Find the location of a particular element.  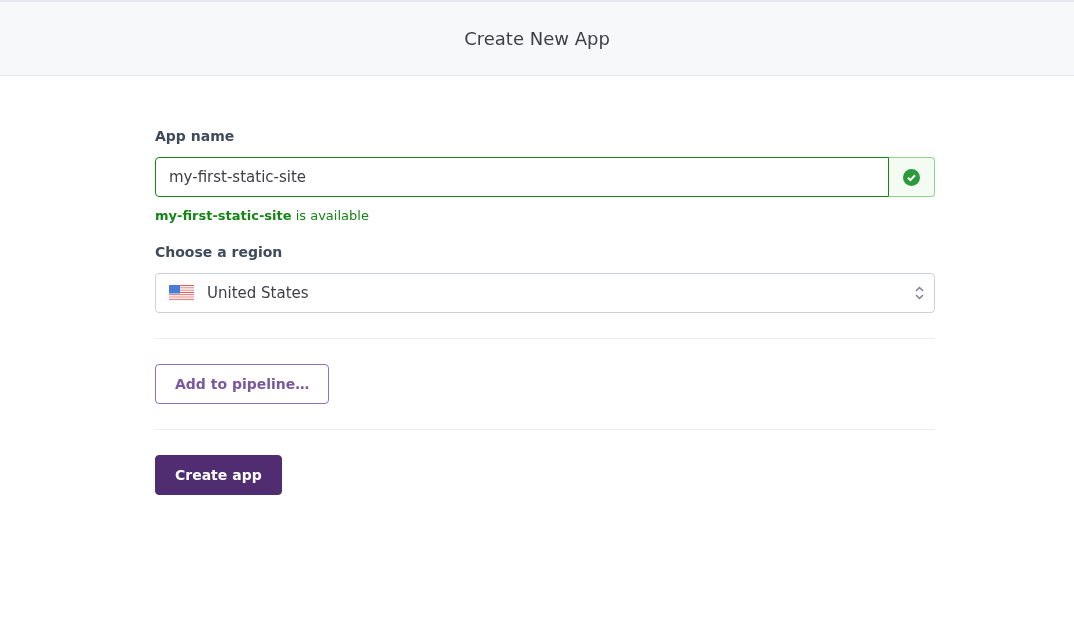

field-label: Choose a region is located at coordinates (219, 252).